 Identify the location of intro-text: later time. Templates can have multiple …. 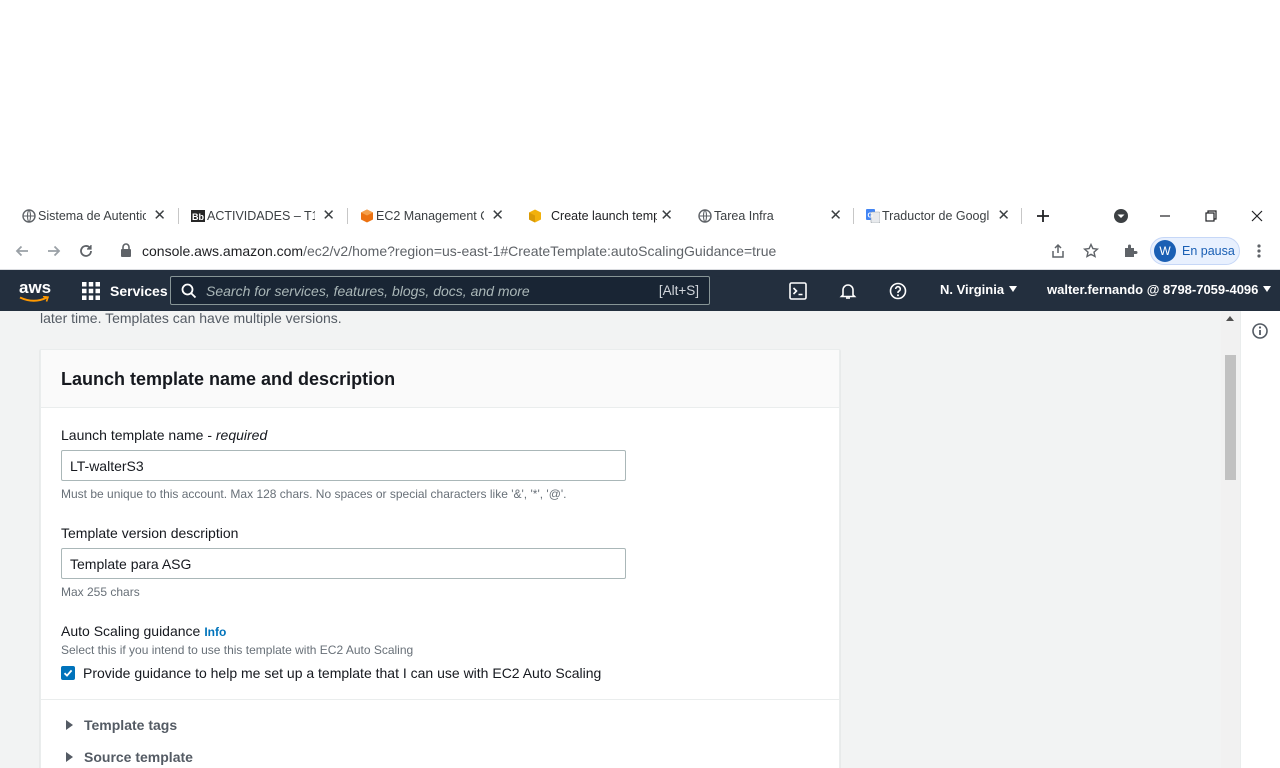
(191, 318).